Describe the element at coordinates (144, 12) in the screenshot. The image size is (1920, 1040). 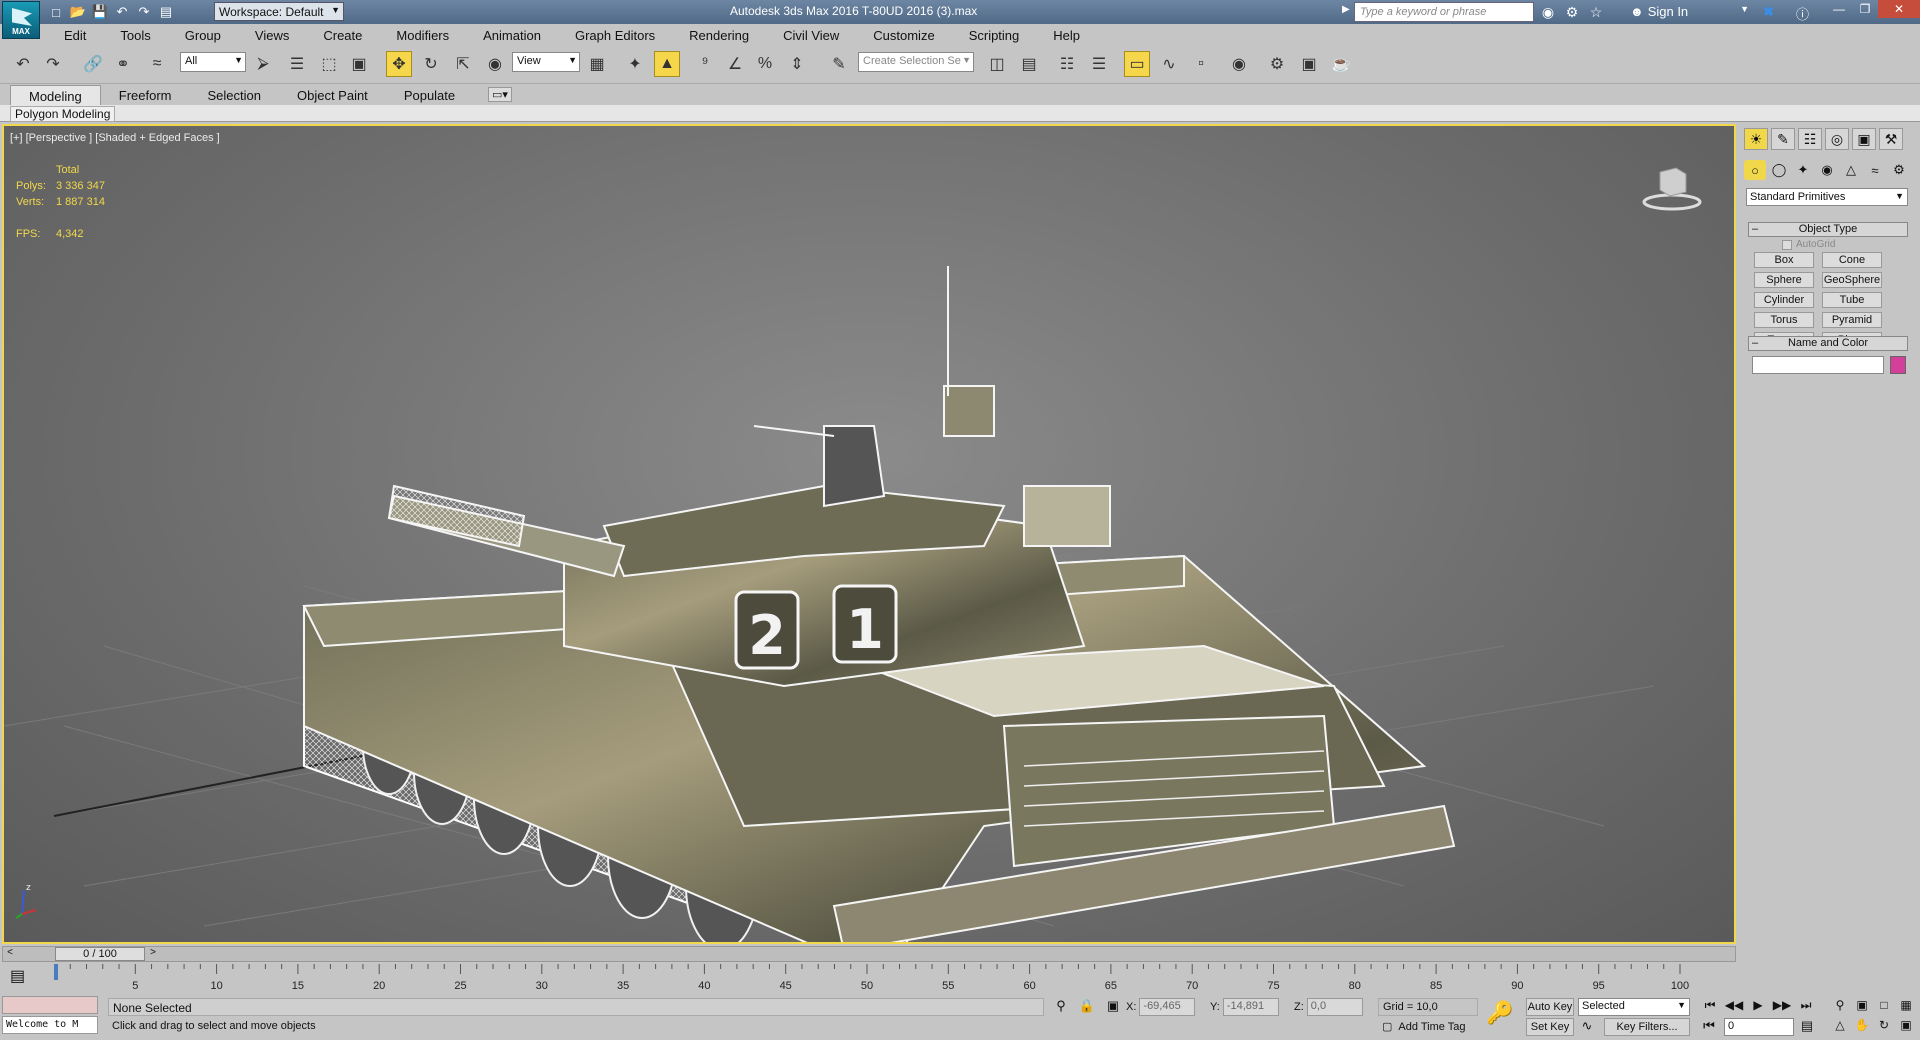
I see `redo-icon: ↷` at that location.